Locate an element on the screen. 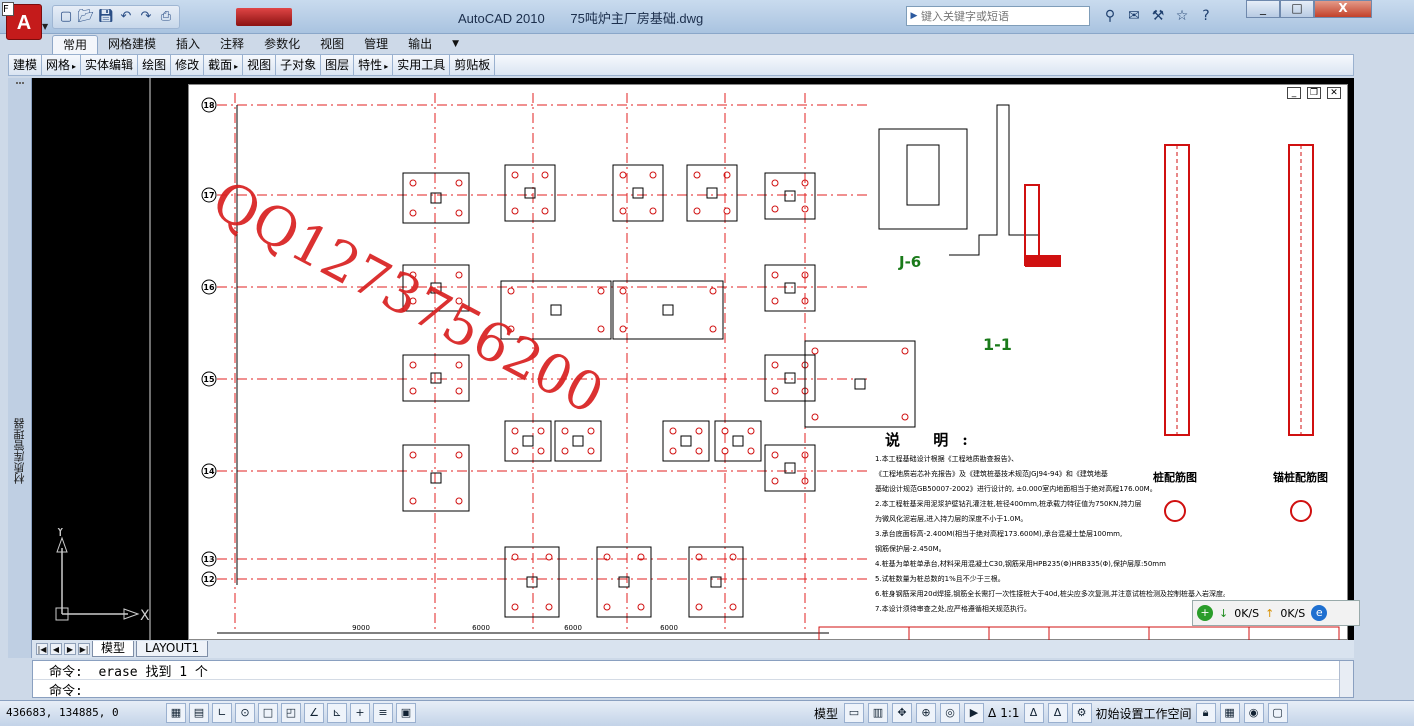 Image resolution: width=1414 pixels, height=726 pixels. dimension-label: 9000 is located at coordinates (361, 628).